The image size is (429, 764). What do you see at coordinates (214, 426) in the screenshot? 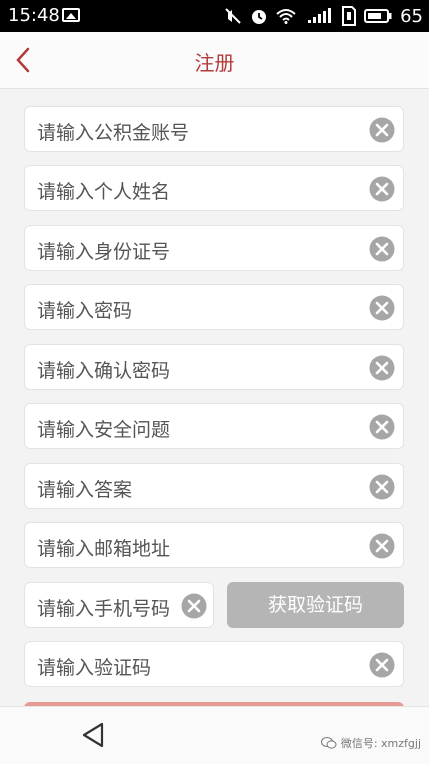
I see `security-question-field: 请输入安全问题` at bounding box center [214, 426].